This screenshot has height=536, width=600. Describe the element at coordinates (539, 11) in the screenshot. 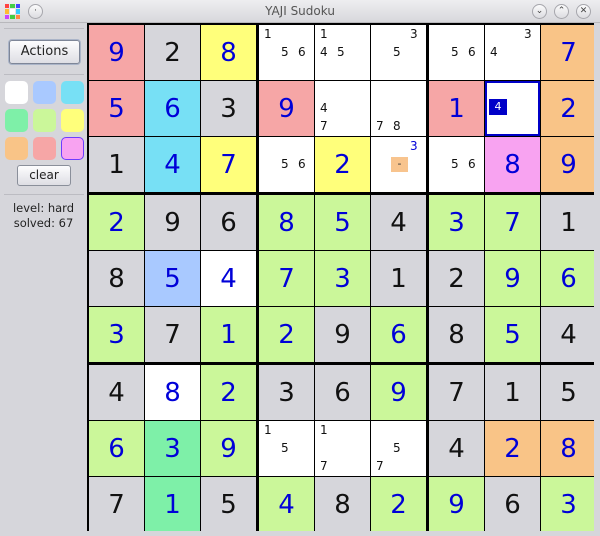

I see `minimize-button: ⌄` at that location.